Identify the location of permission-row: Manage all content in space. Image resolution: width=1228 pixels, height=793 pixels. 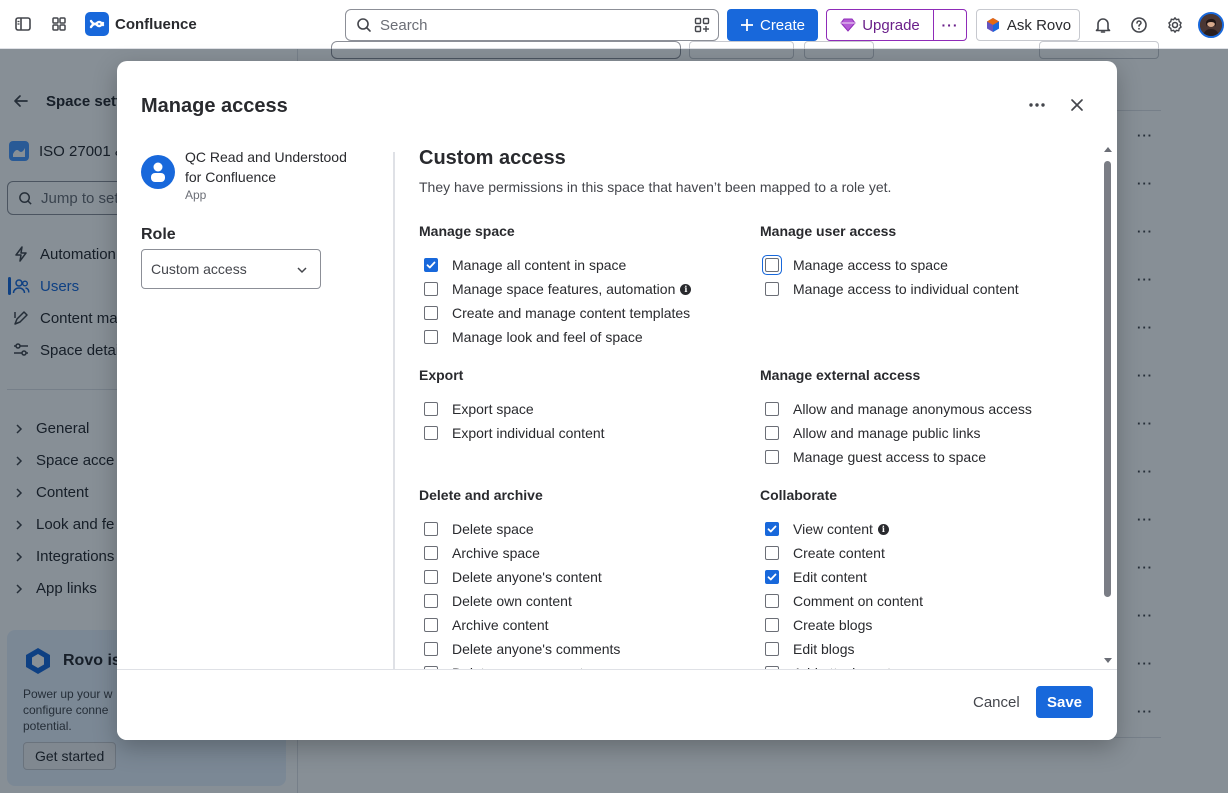
(584, 265).